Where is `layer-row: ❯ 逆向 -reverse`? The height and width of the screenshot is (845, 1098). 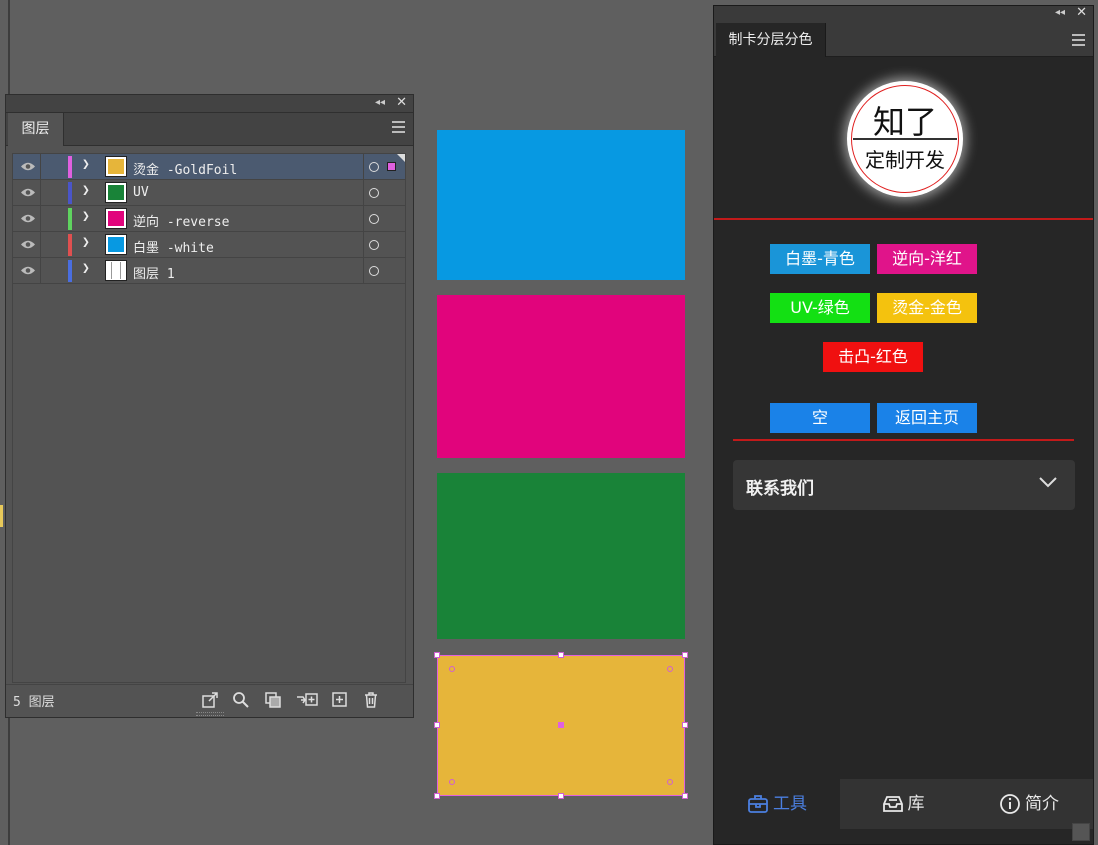
layer-row: ❯ 逆向 -reverse is located at coordinates (209, 219).